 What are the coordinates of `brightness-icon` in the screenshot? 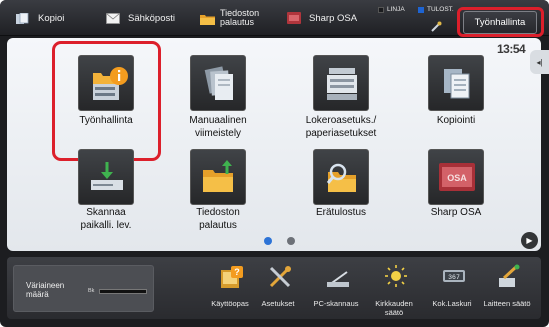 It's located at (395, 275).